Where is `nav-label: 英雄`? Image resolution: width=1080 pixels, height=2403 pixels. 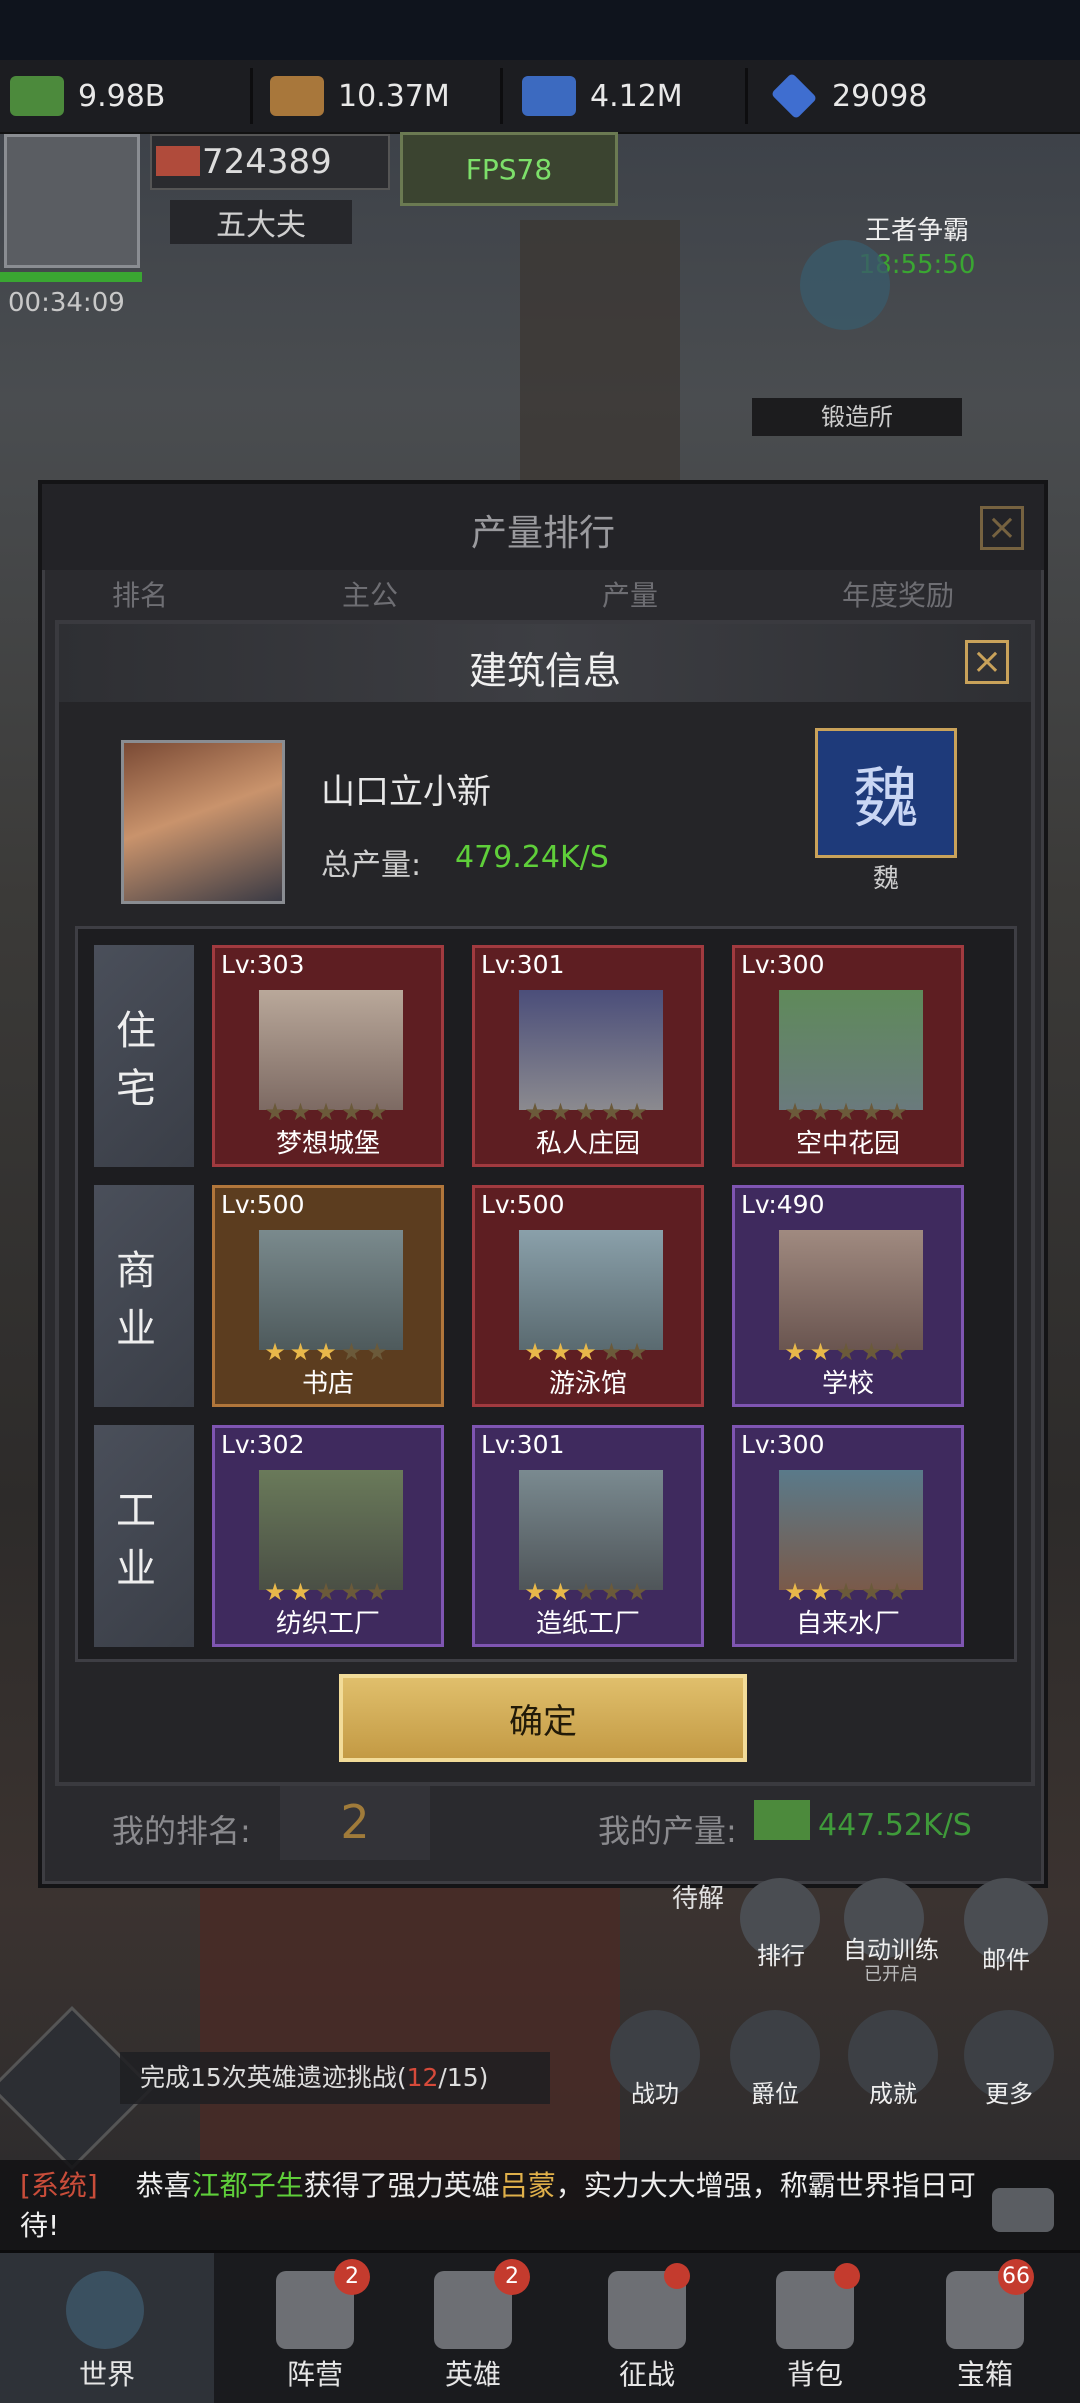 nav-label: 英雄 is located at coordinates (472, 2374).